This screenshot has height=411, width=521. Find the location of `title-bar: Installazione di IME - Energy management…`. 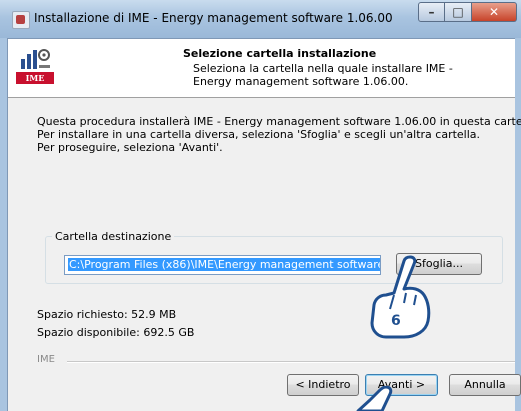

title-bar: Installazione di IME - Energy management… is located at coordinates (260, 19).